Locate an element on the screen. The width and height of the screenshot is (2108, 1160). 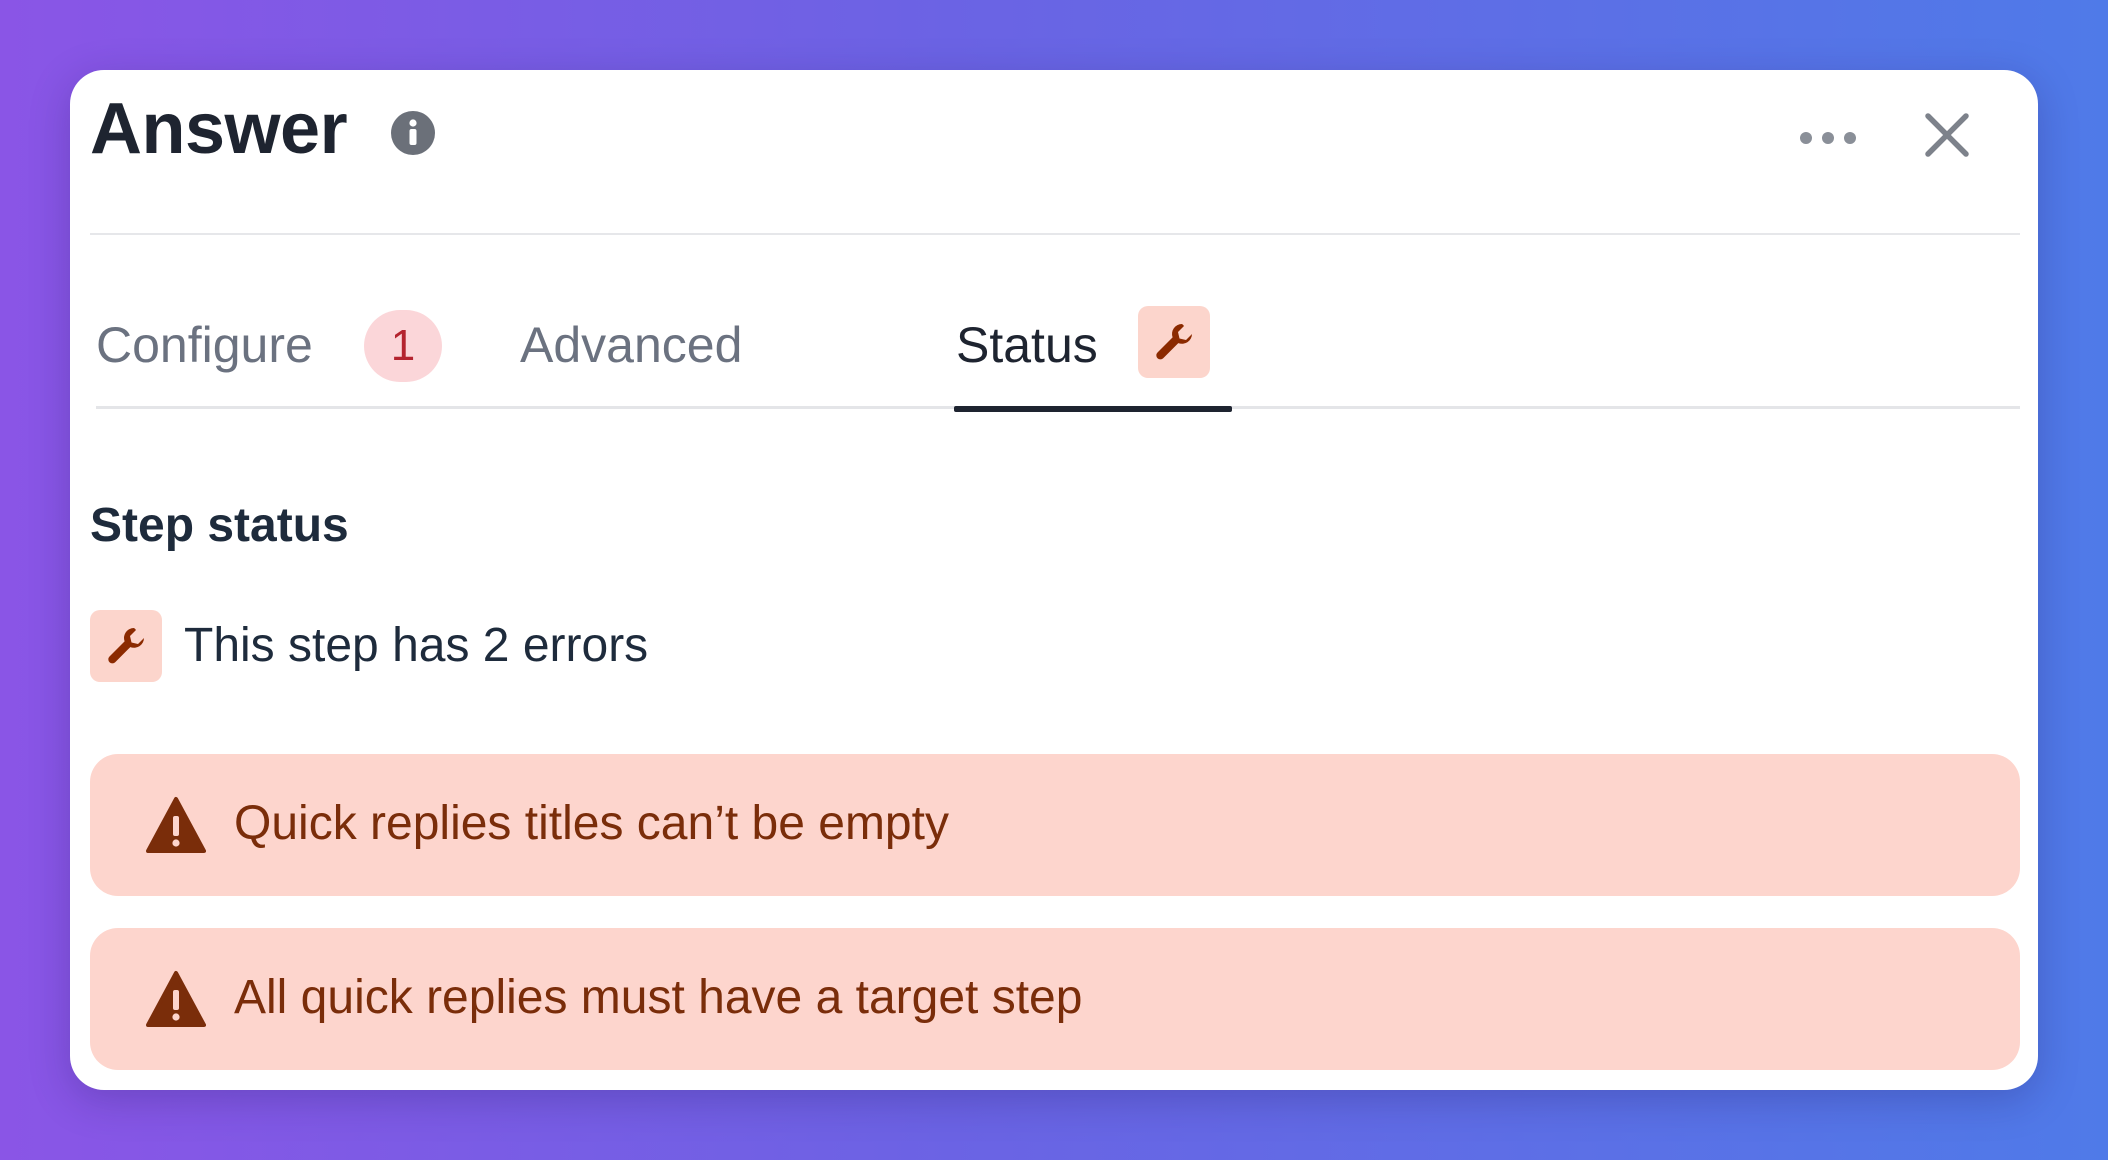
status-summary-badge is located at coordinates (126, 646).